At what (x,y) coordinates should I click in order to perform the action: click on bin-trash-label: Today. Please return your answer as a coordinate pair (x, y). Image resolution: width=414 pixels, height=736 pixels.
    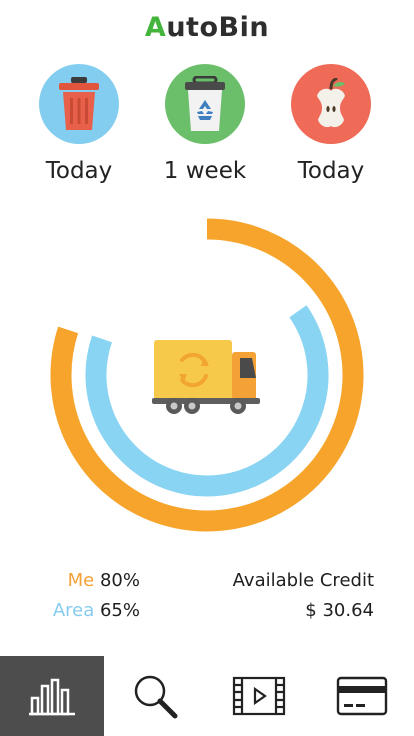
    Looking at the image, I should click on (79, 171).